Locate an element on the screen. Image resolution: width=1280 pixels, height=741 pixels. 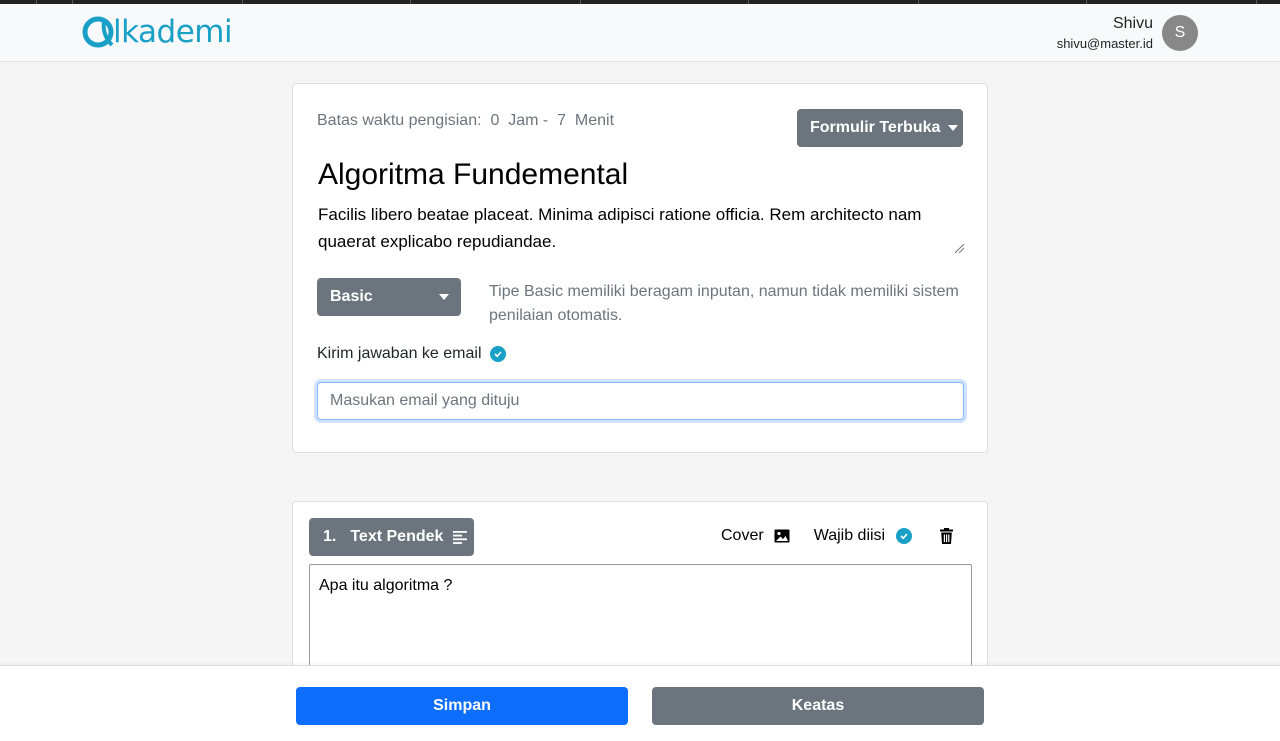
top-navbar: lkademi Shivu shivu@master.id S is located at coordinates (640, 33).